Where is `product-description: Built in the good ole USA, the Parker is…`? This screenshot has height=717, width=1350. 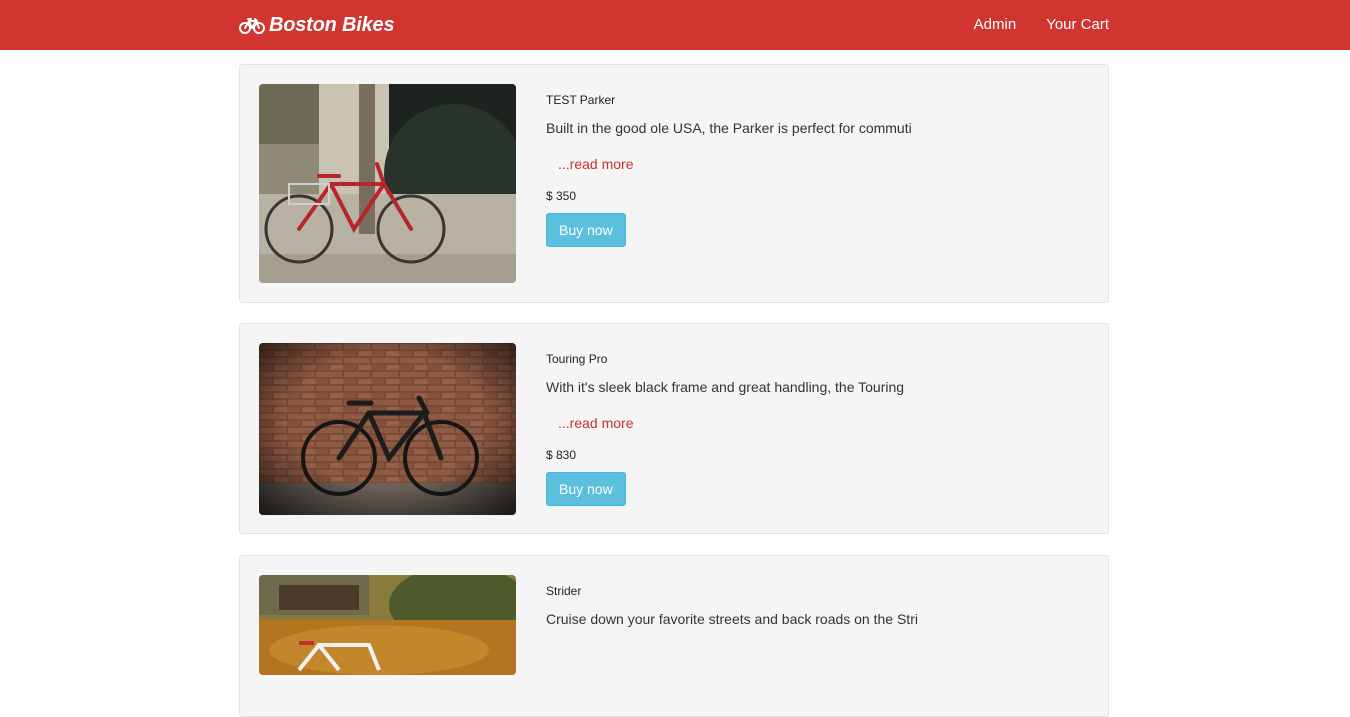
product-description: Built in the good ole USA, the Parker is… is located at coordinates (729, 128).